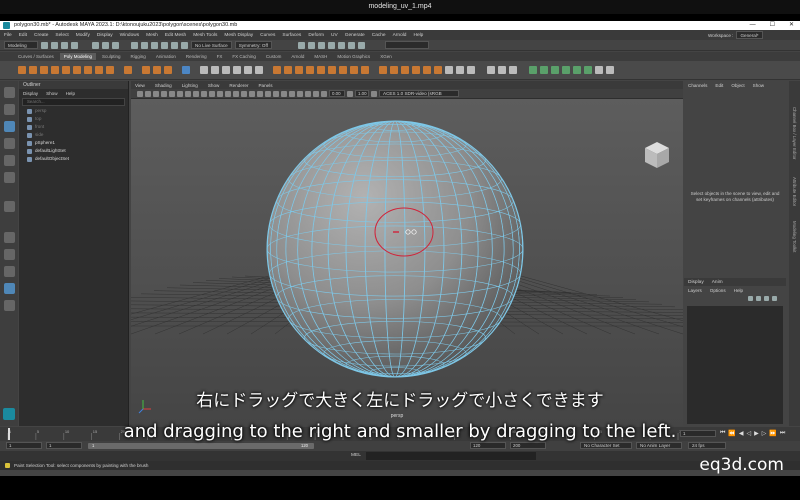 This screenshot has height=500, width=800. Describe the element at coordinates (758, 298) in the screenshot. I see `layer-down-icon` at that location.